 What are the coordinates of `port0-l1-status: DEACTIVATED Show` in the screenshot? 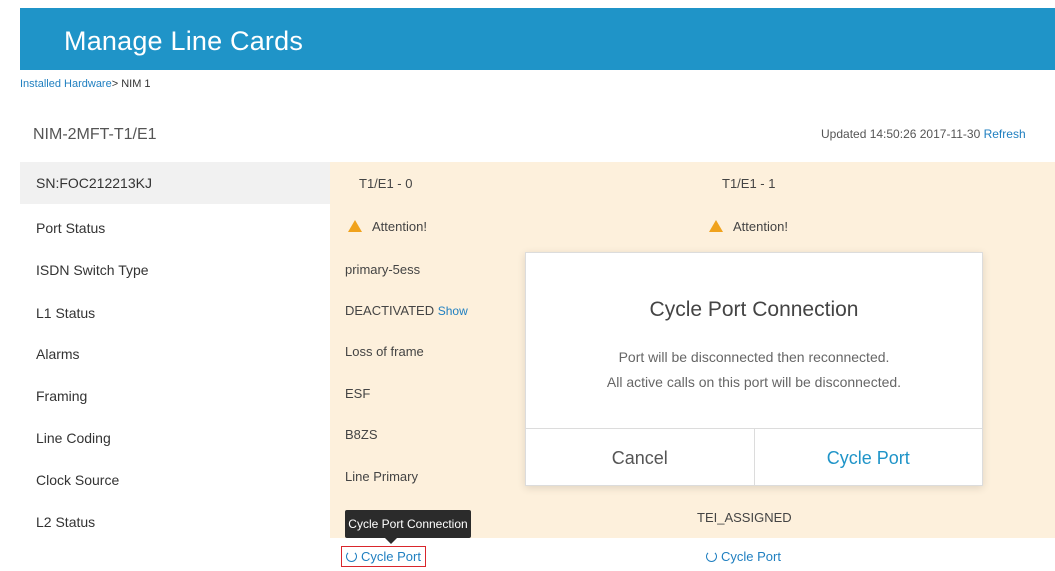 It's located at (406, 311).